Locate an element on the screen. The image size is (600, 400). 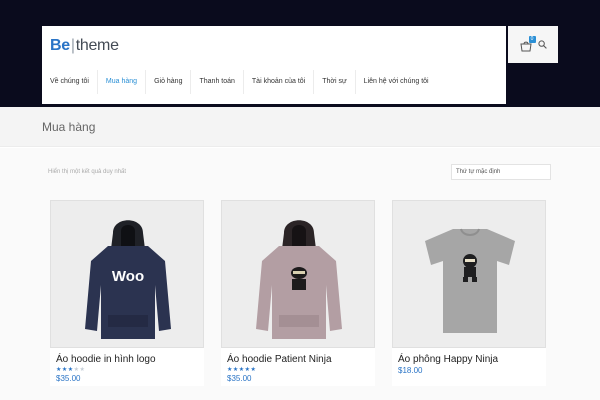
search-icon is located at coordinates (542, 44).